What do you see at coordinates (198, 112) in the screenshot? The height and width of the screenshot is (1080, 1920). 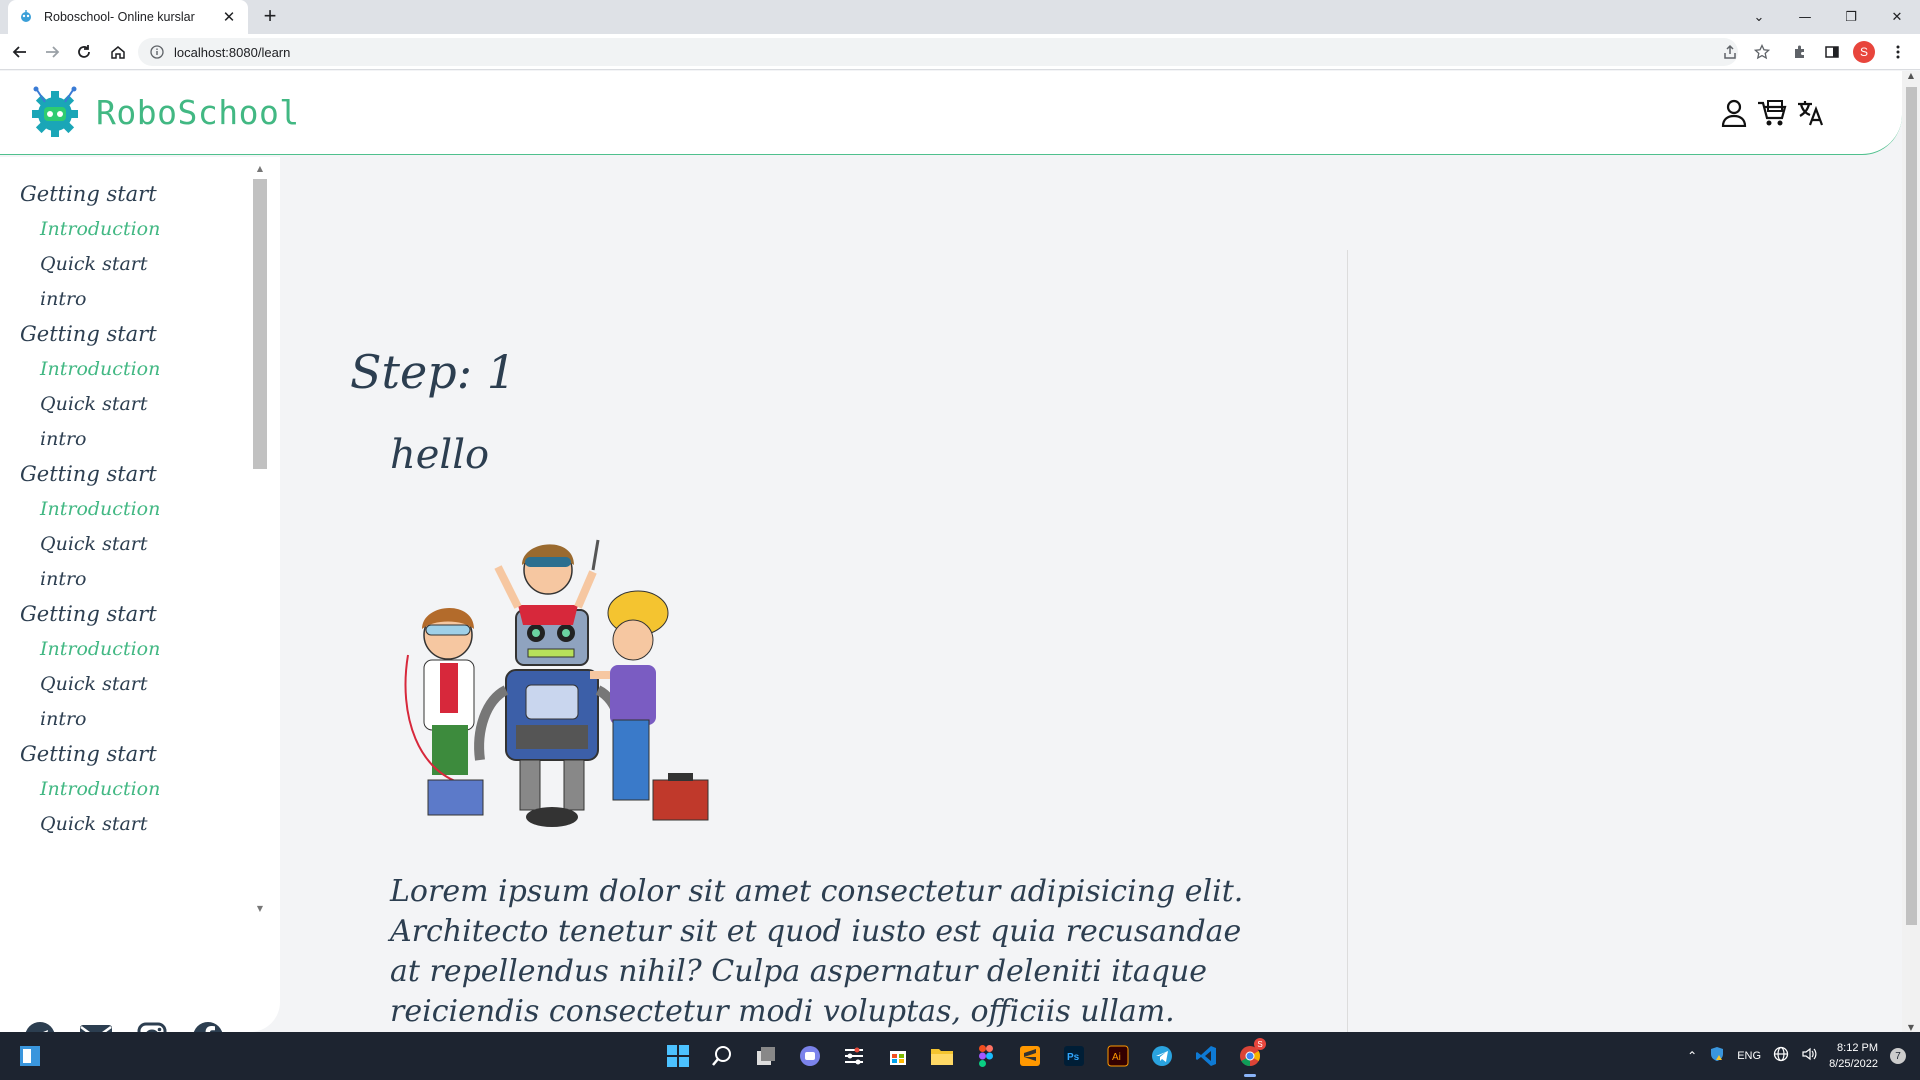 I see `logo-text: RoboSchool` at bounding box center [198, 112].